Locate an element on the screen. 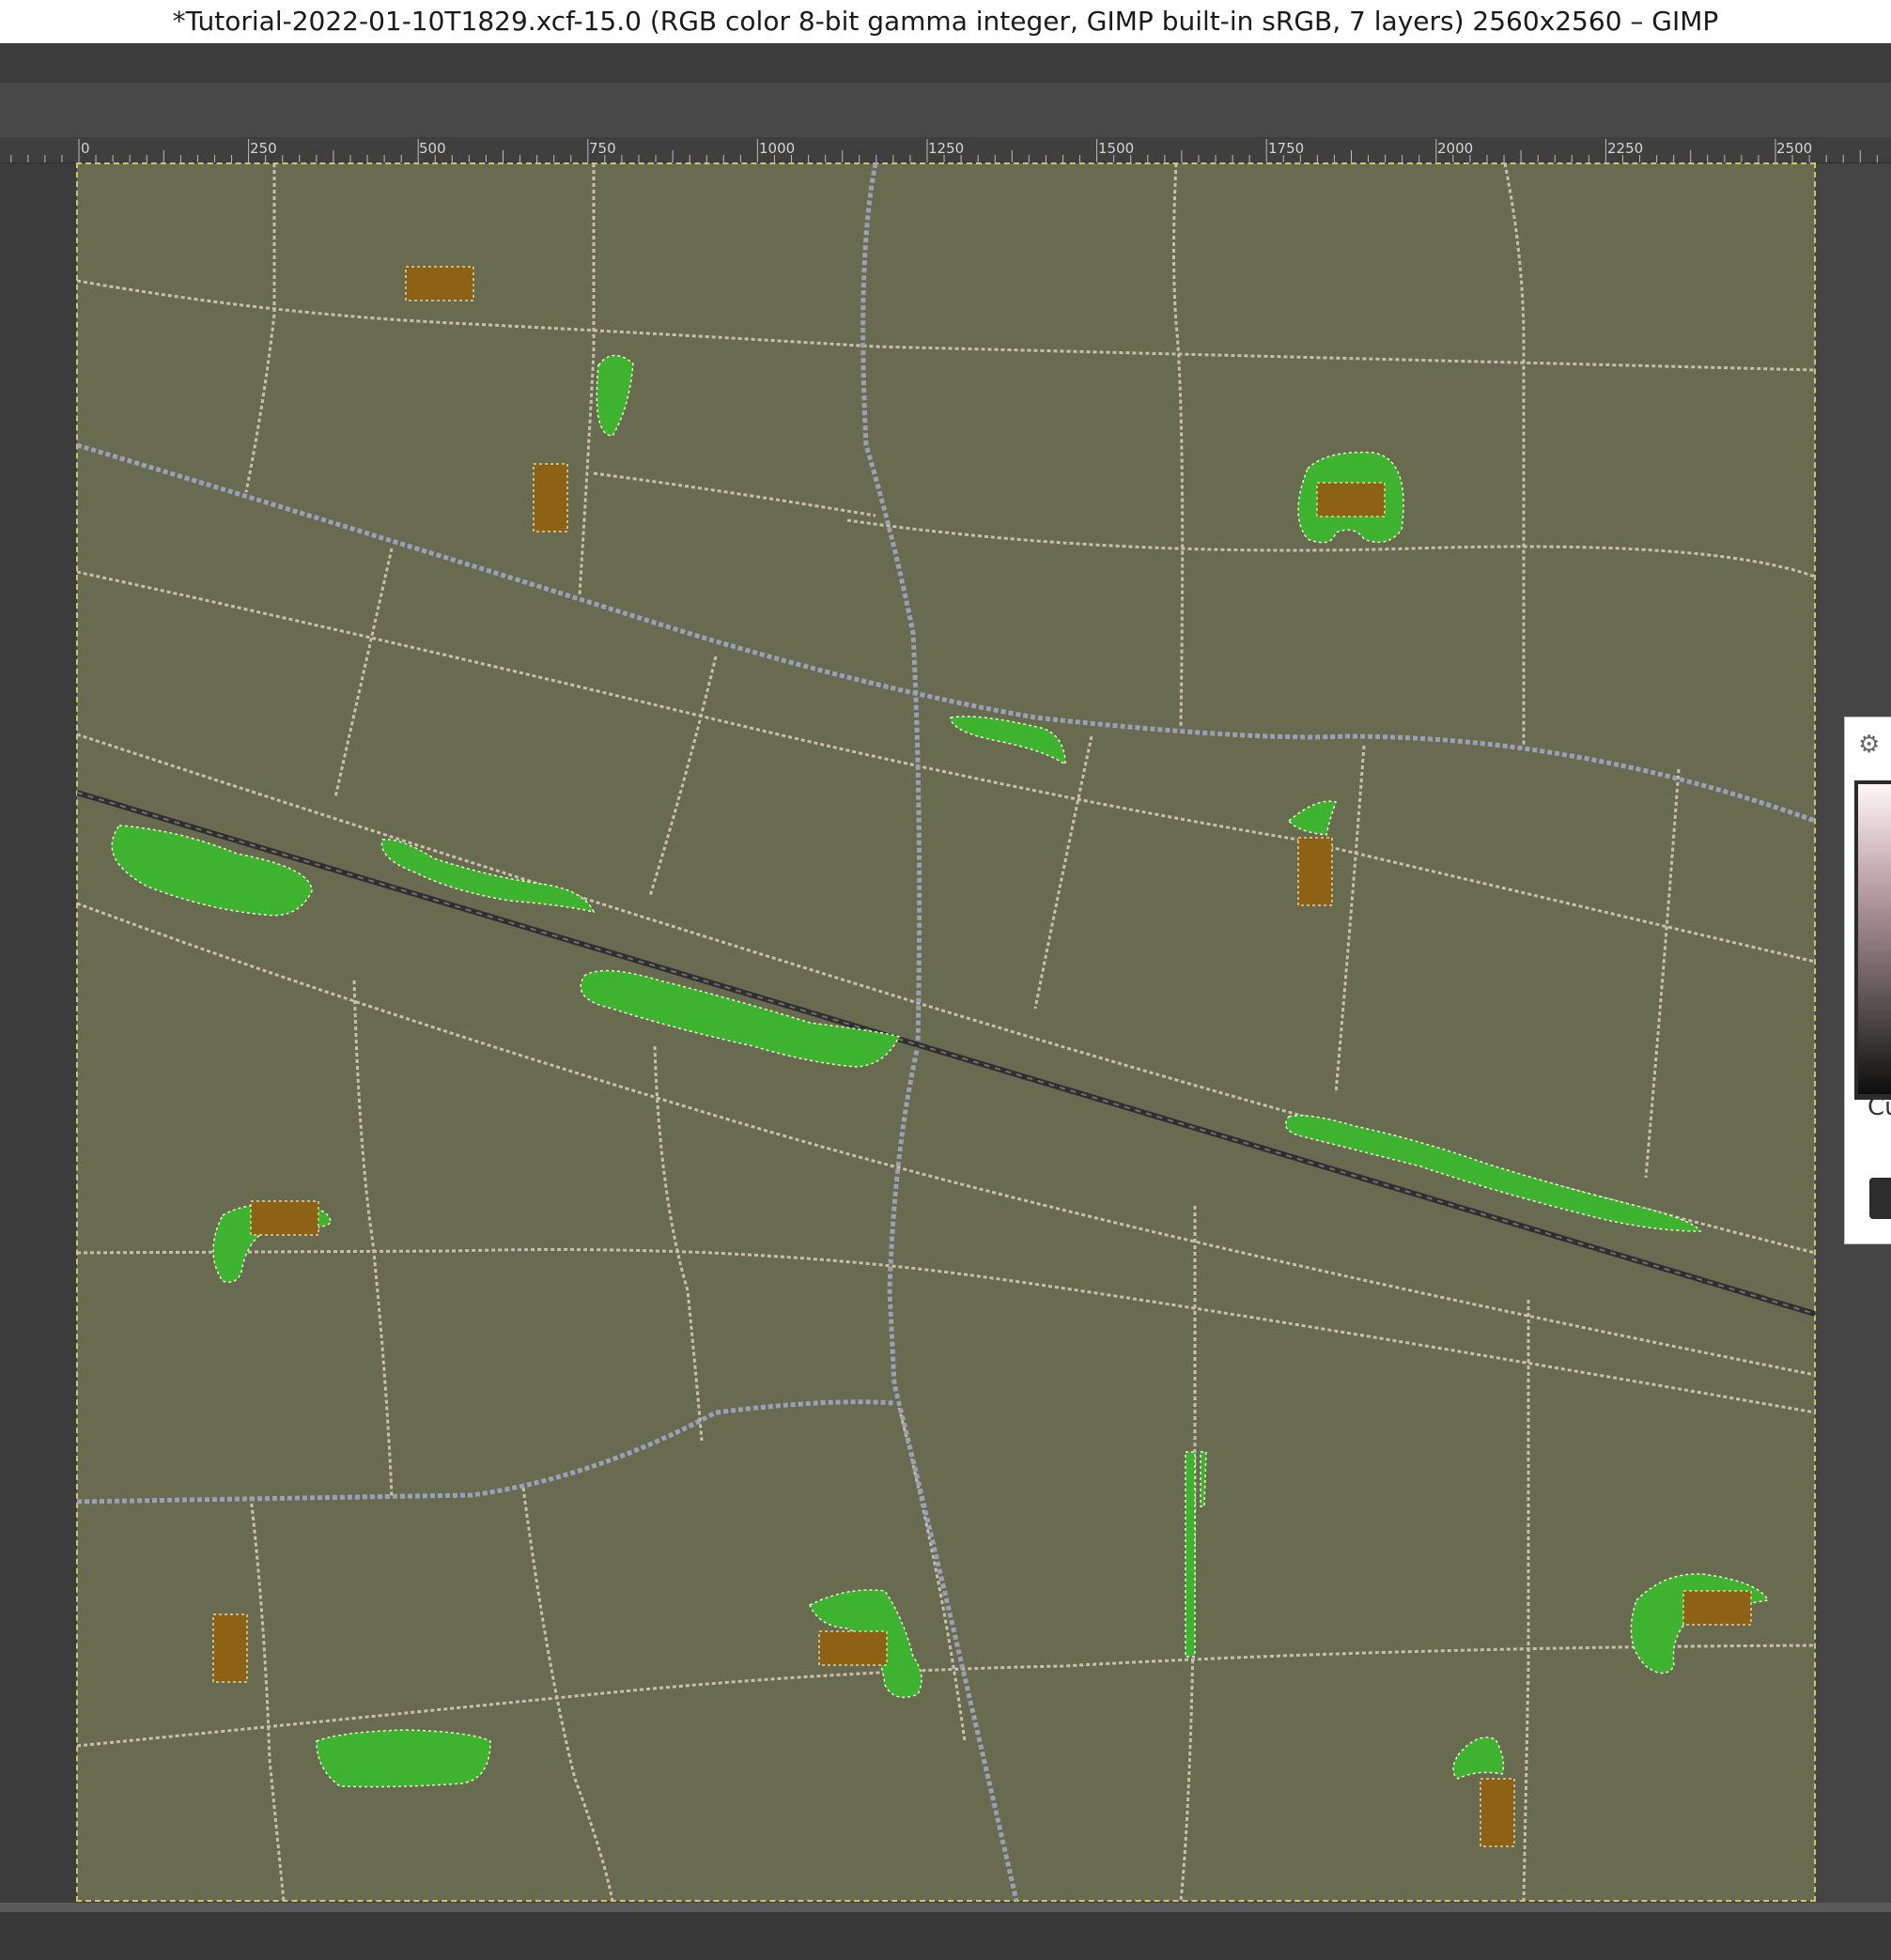 This screenshot has height=1960, width=1891. ruler-label: 250 is located at coordinates (263, 149).